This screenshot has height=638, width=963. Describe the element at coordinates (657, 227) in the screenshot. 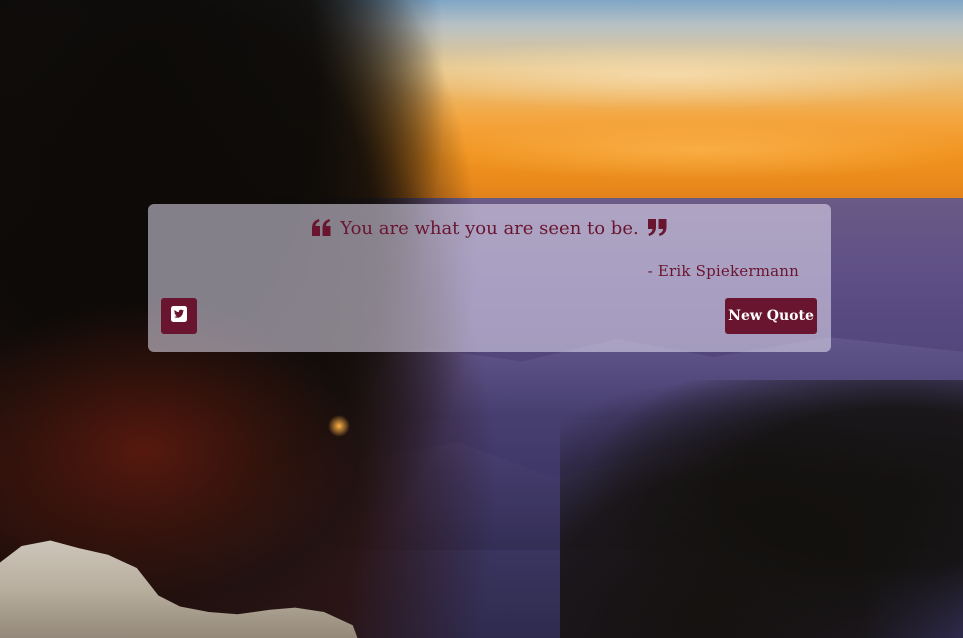

I see `quote-right-icon` at that location.